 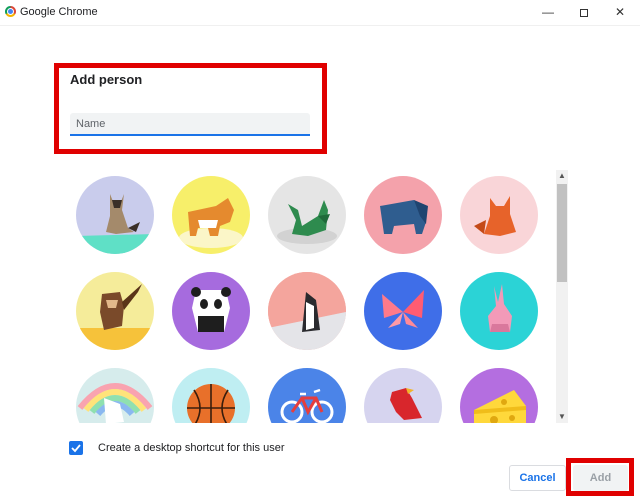 I want to click on avatar-penguin, so click(x=307, y=311).